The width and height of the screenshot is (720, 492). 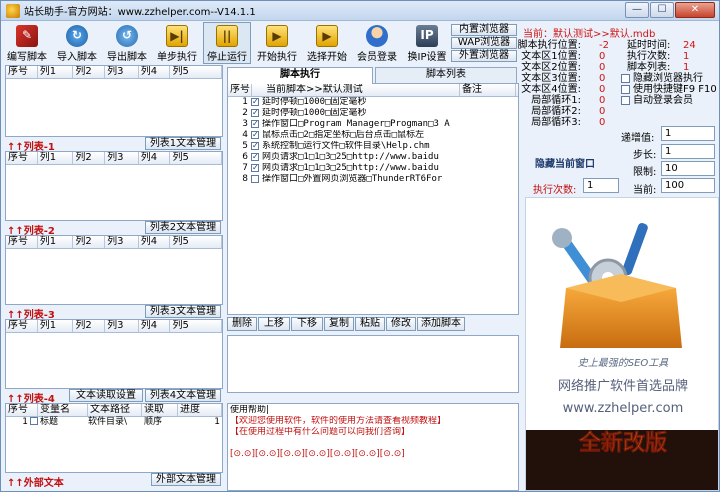 What do you see at coordinates (601, 185) in the screenshot?
I see `exec-count-input: 1` at bounding box center [601, 185].